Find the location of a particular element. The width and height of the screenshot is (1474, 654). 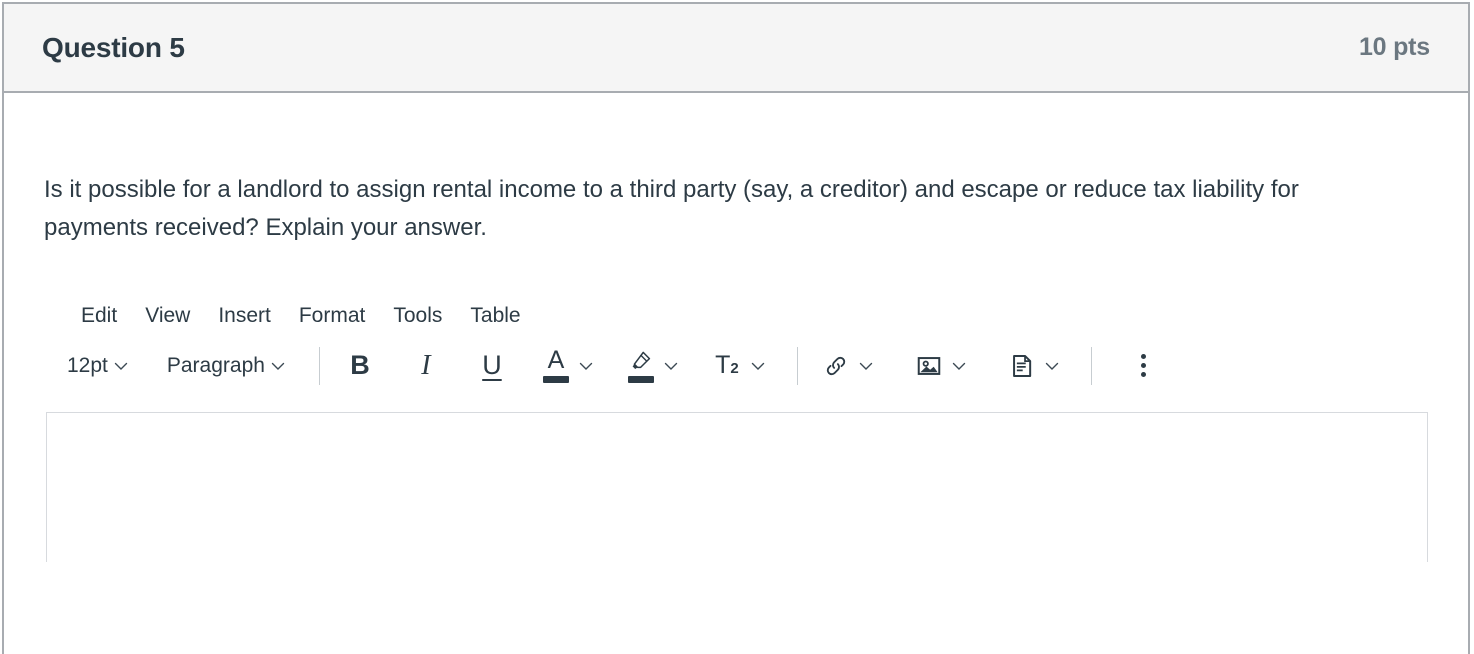

toolbar-group-insert is located at coordinates (940, 366).